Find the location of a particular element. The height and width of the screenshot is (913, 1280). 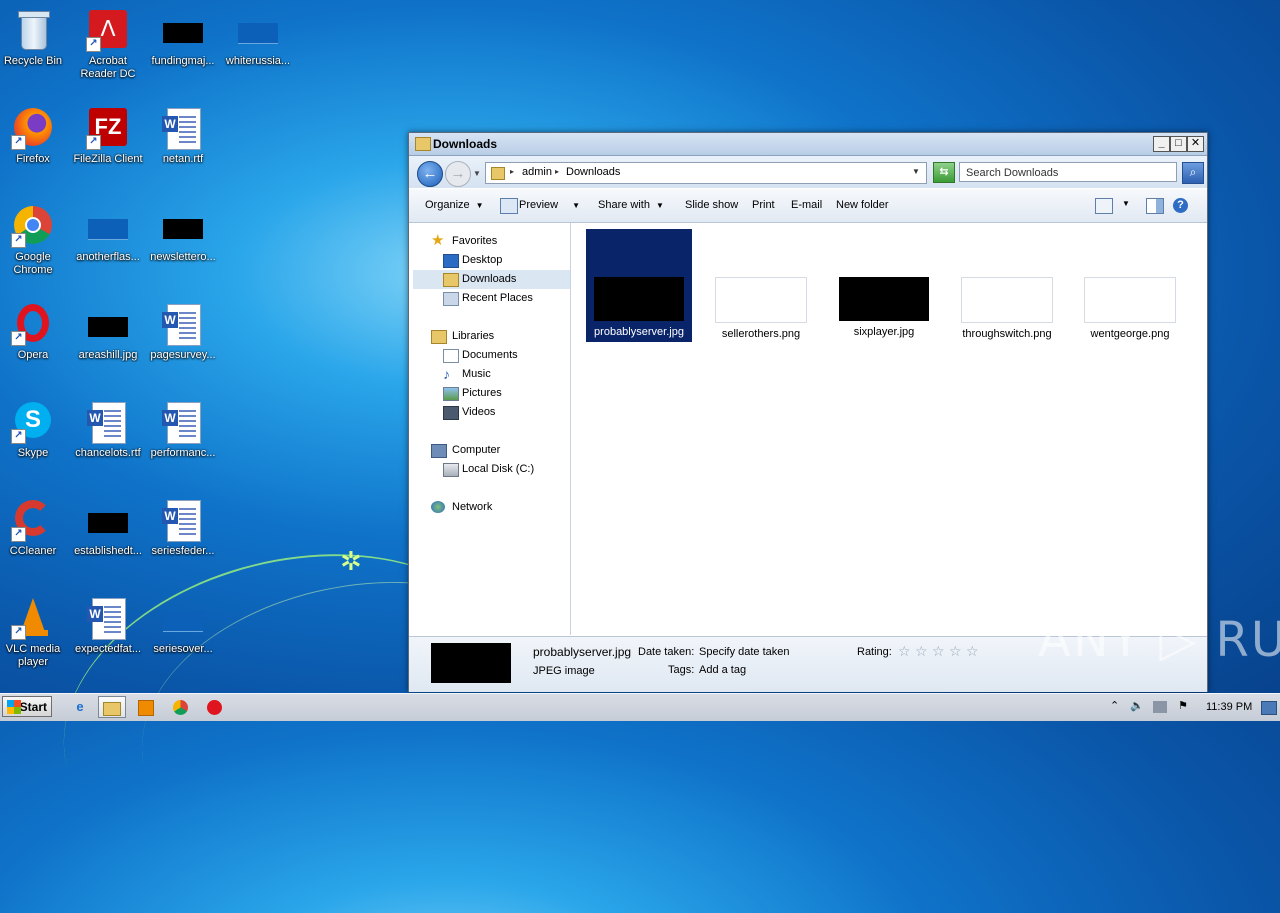

preview-pane-icon is located at coordinates (1155, 206).